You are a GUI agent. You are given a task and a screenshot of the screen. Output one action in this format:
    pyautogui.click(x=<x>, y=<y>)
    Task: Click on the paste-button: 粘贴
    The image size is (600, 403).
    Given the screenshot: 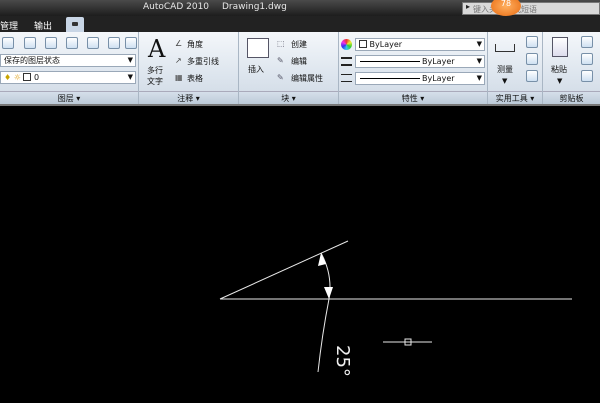 What is the action you would take?
    pyautogui.click(x=559, y=69)
    